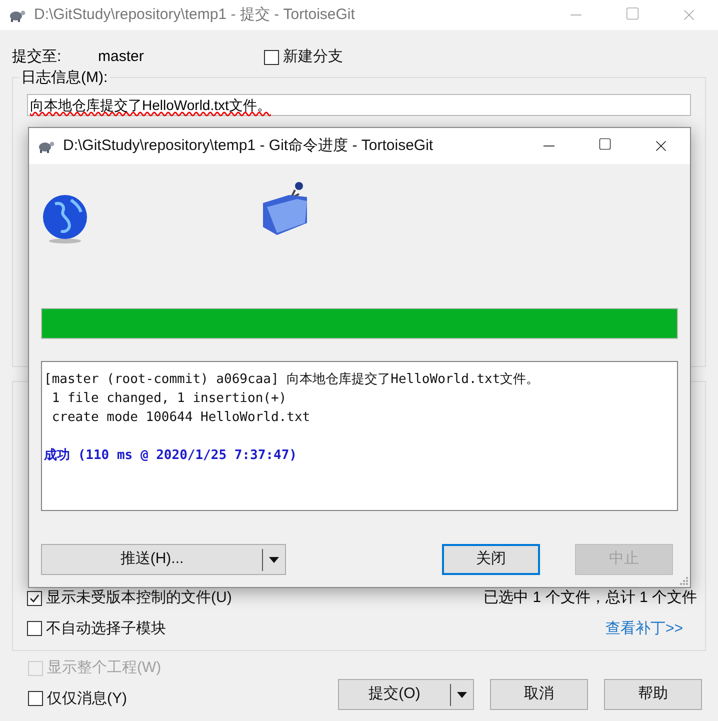 The height and width of the screenshot is (721, 718). Describe the element at coordinates (605, 144) in the screenshot. I see `maximize-icon` at that location.